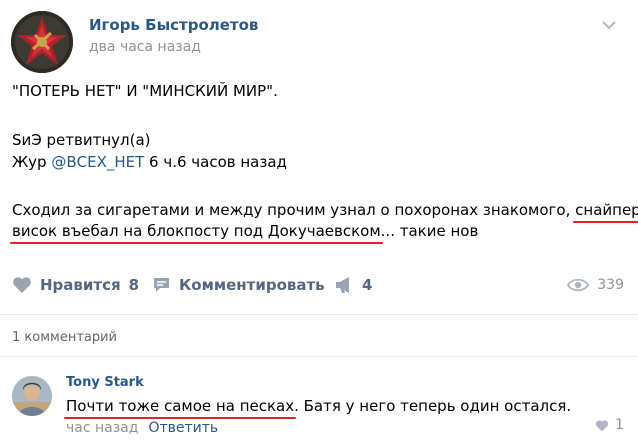 Image resolution: width=638 pixels, height=447 pixels. Describe the element at coordinates (161, 285) in the screenshot. I see `comment-icon` at that location.